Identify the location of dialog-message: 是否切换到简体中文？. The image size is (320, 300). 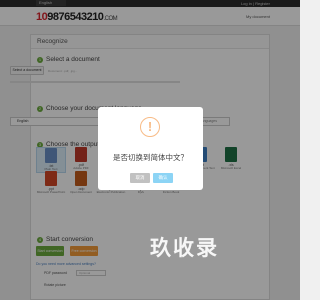
(150, 157).